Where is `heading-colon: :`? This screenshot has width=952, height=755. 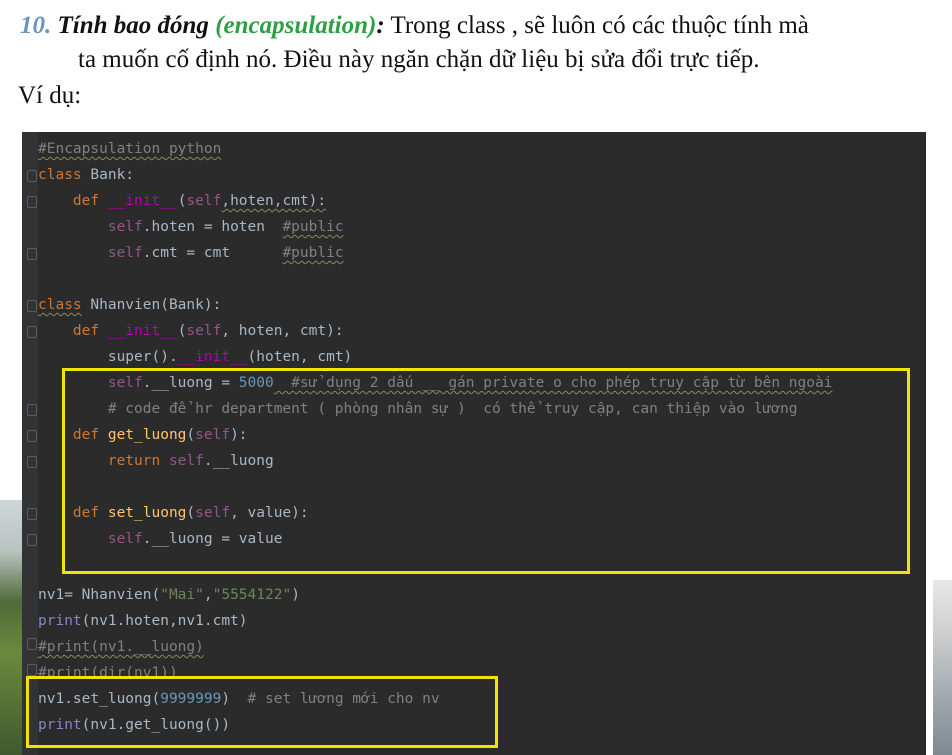 heading-colon: : is located at coordinates (380, 25).